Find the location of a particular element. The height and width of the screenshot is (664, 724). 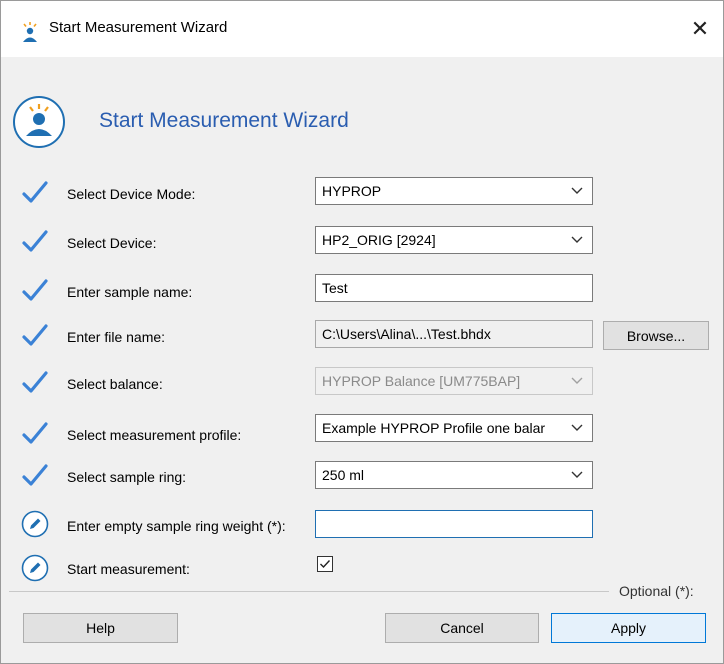

label-balance: Select balance: is located at coordinates (115, 384).